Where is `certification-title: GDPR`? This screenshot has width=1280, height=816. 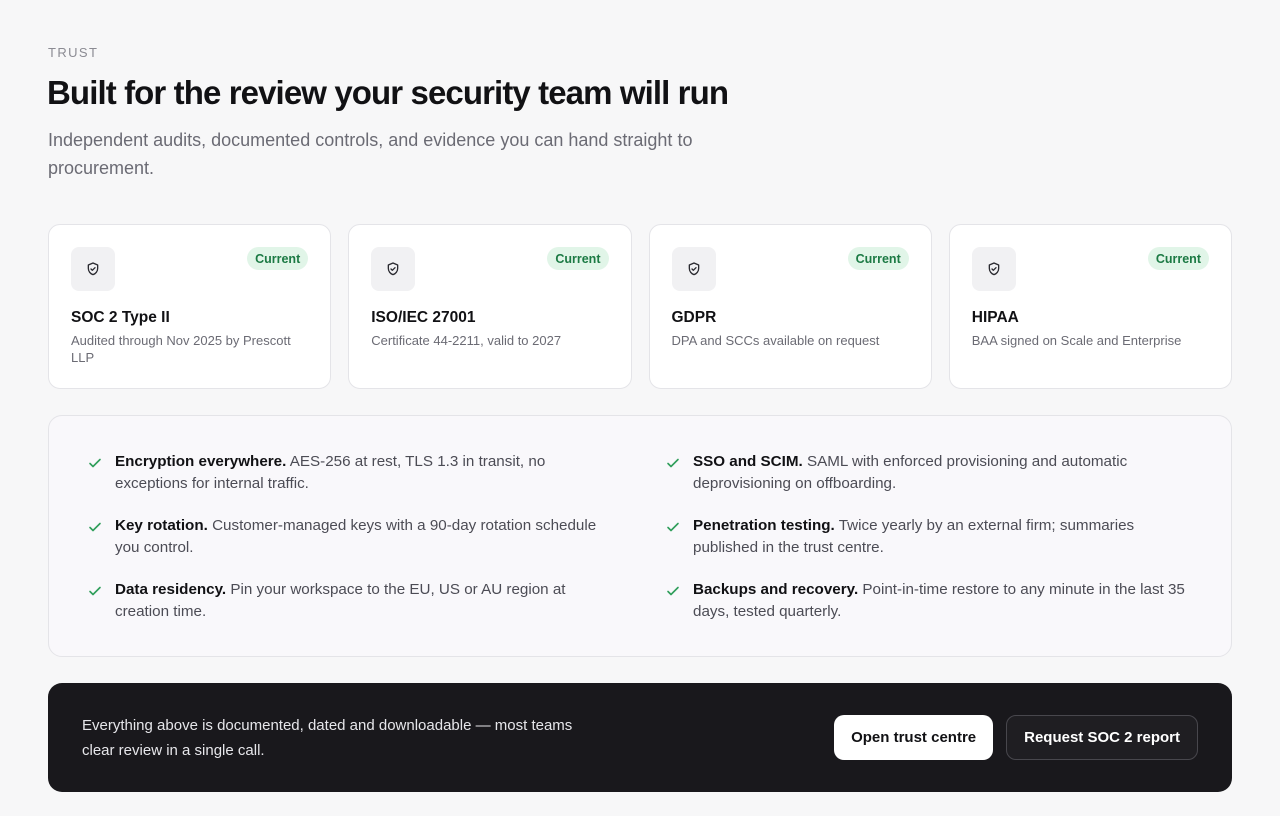 certification-title: GDPR is located at coordinates (694, 317).